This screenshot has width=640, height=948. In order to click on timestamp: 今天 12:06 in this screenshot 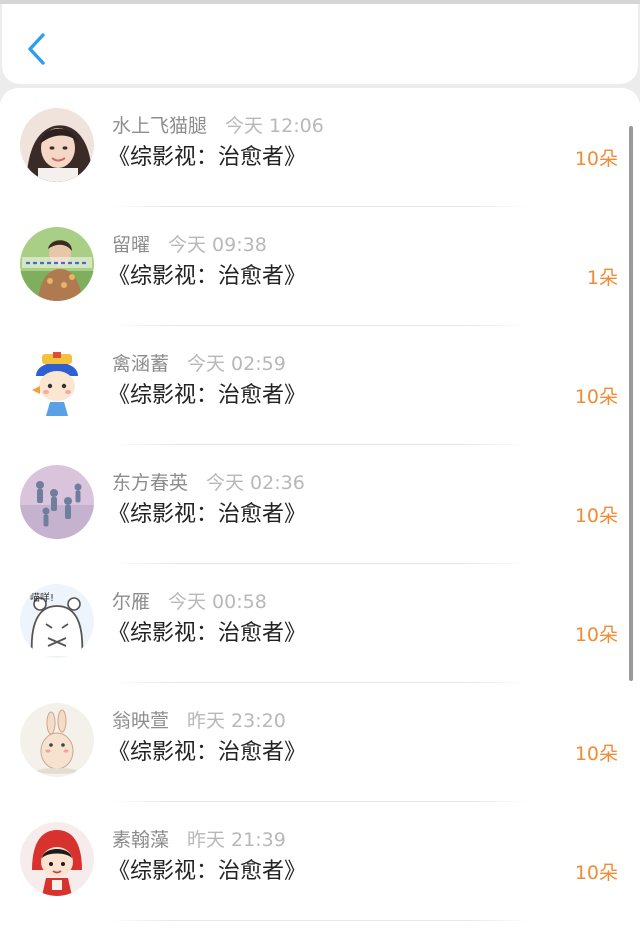, I will do `click(274, 126)`.